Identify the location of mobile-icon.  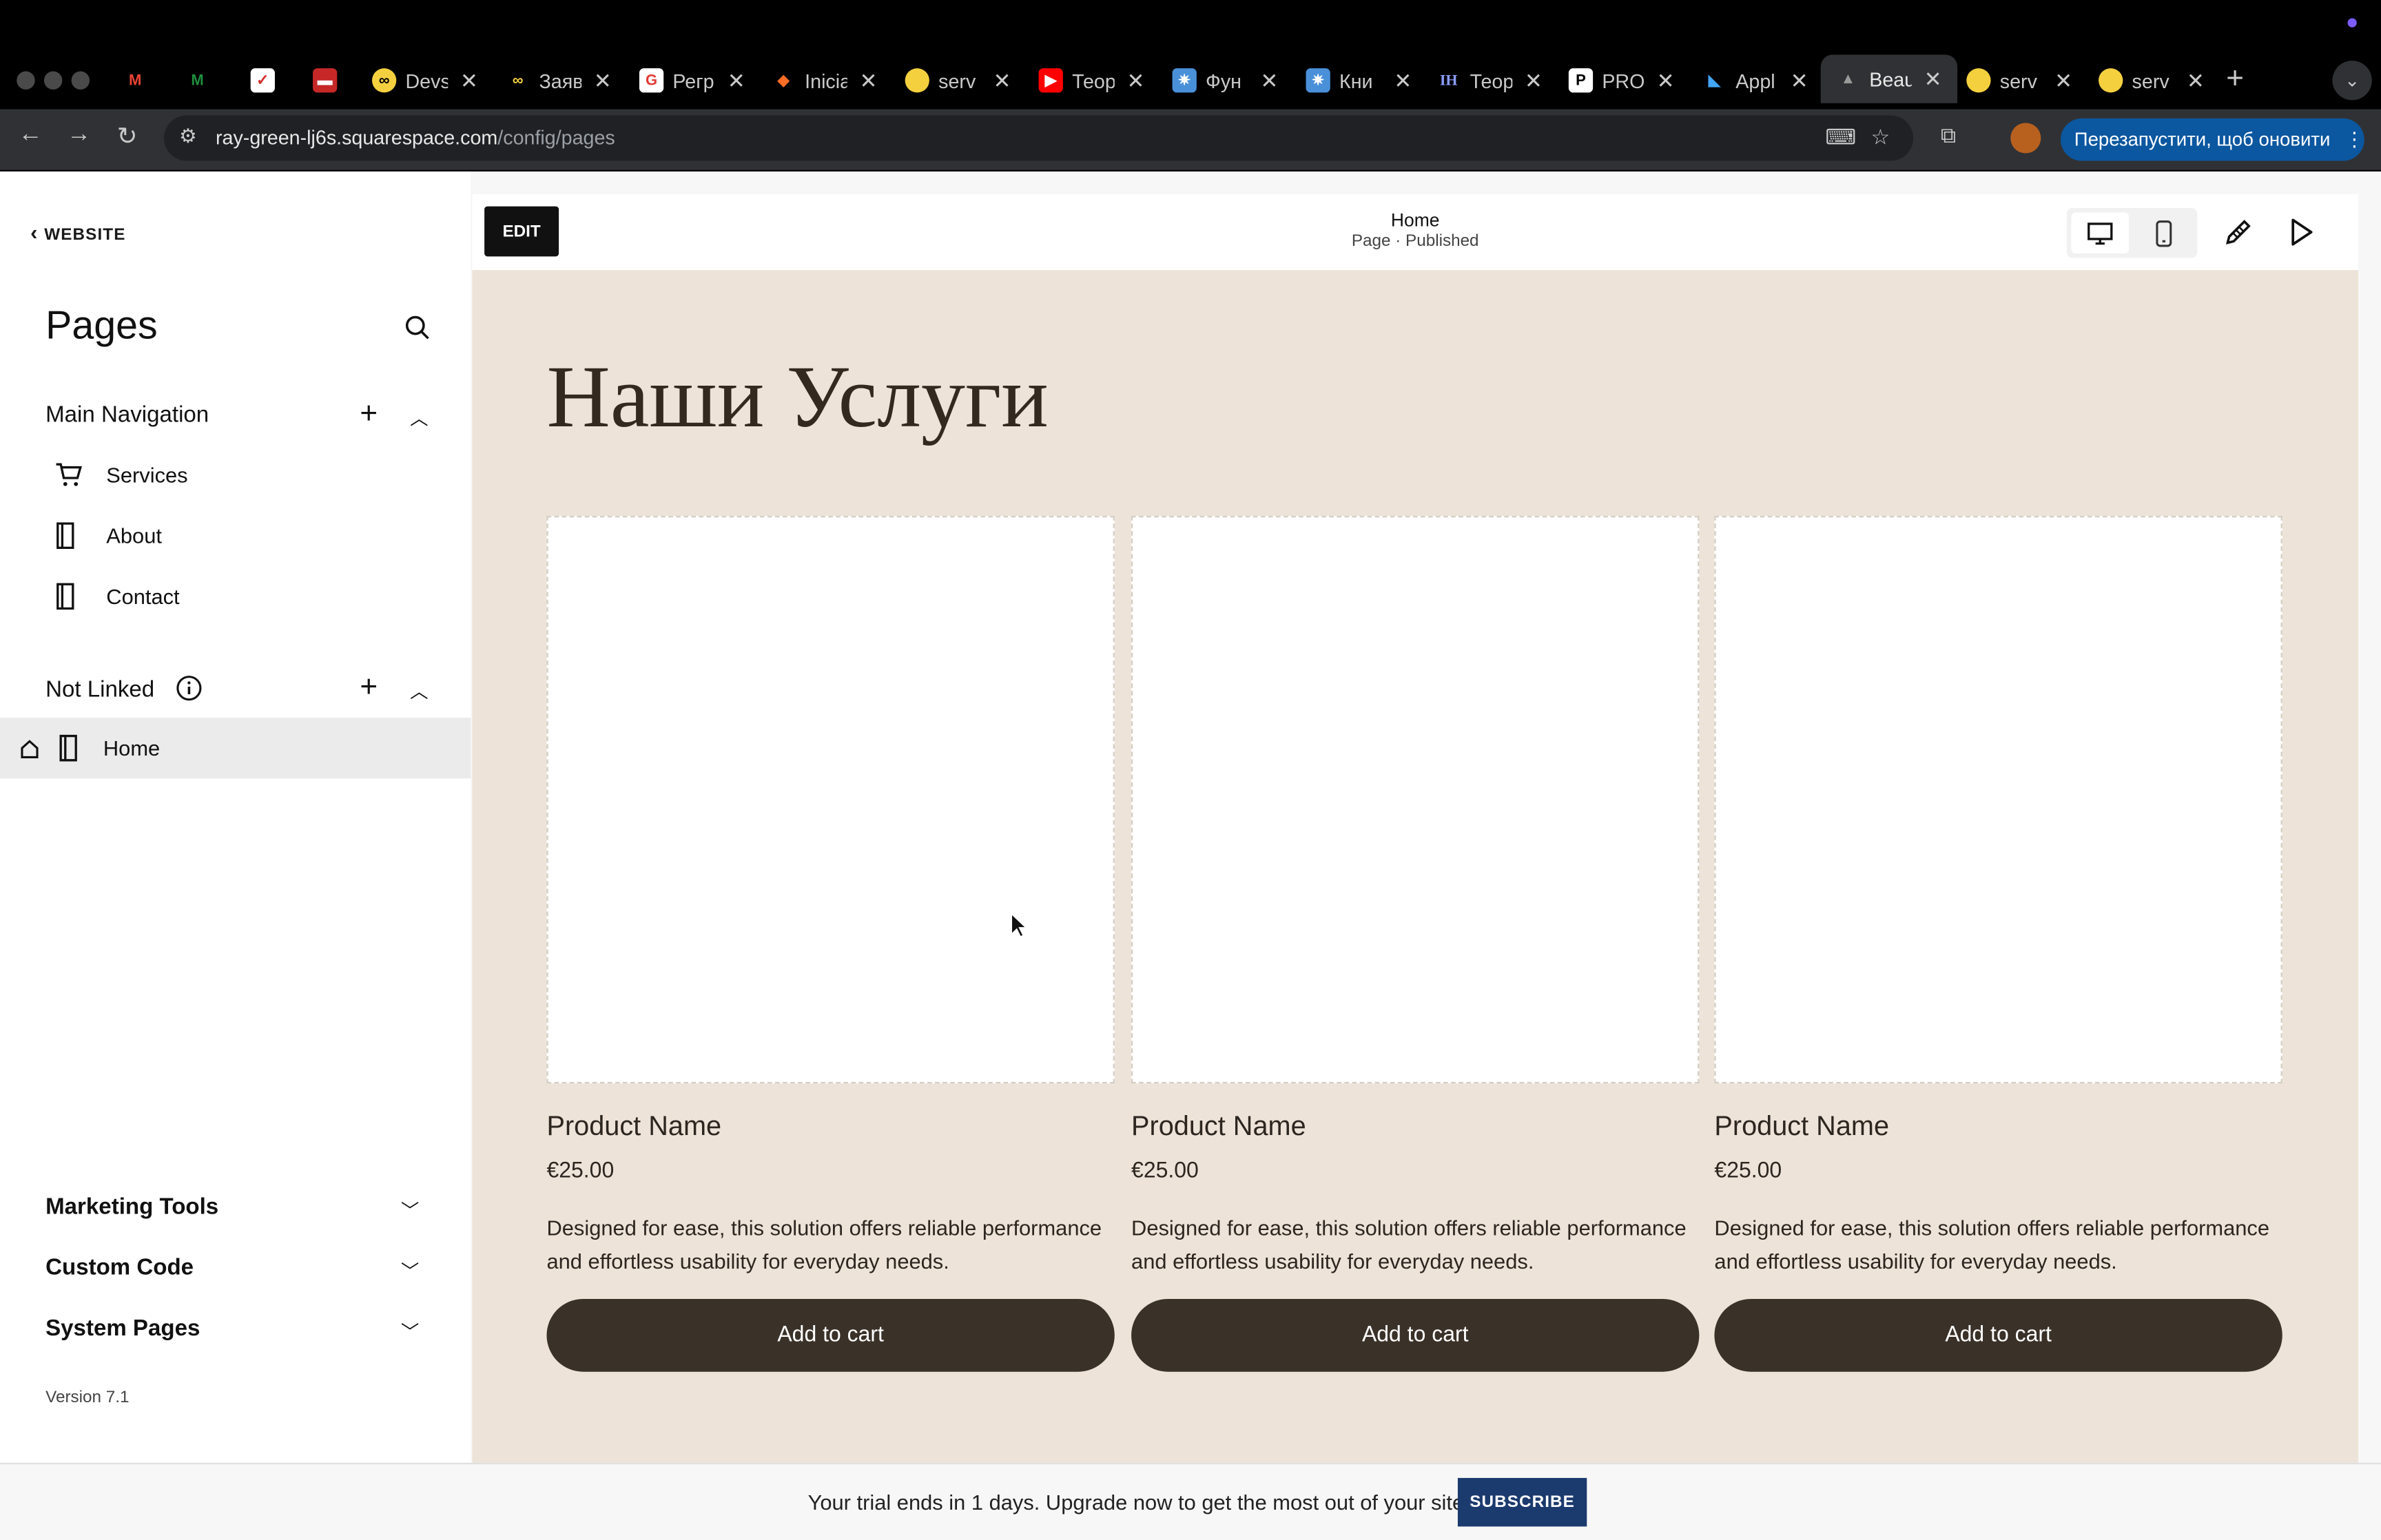
(2164, 233).